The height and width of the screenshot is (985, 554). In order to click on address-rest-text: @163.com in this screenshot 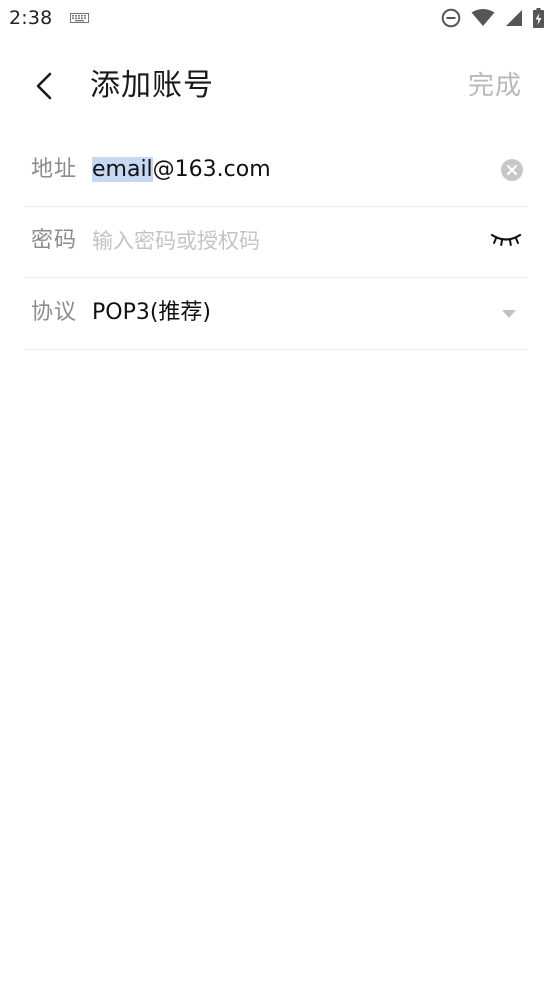, I will do `click(211, 169)`.